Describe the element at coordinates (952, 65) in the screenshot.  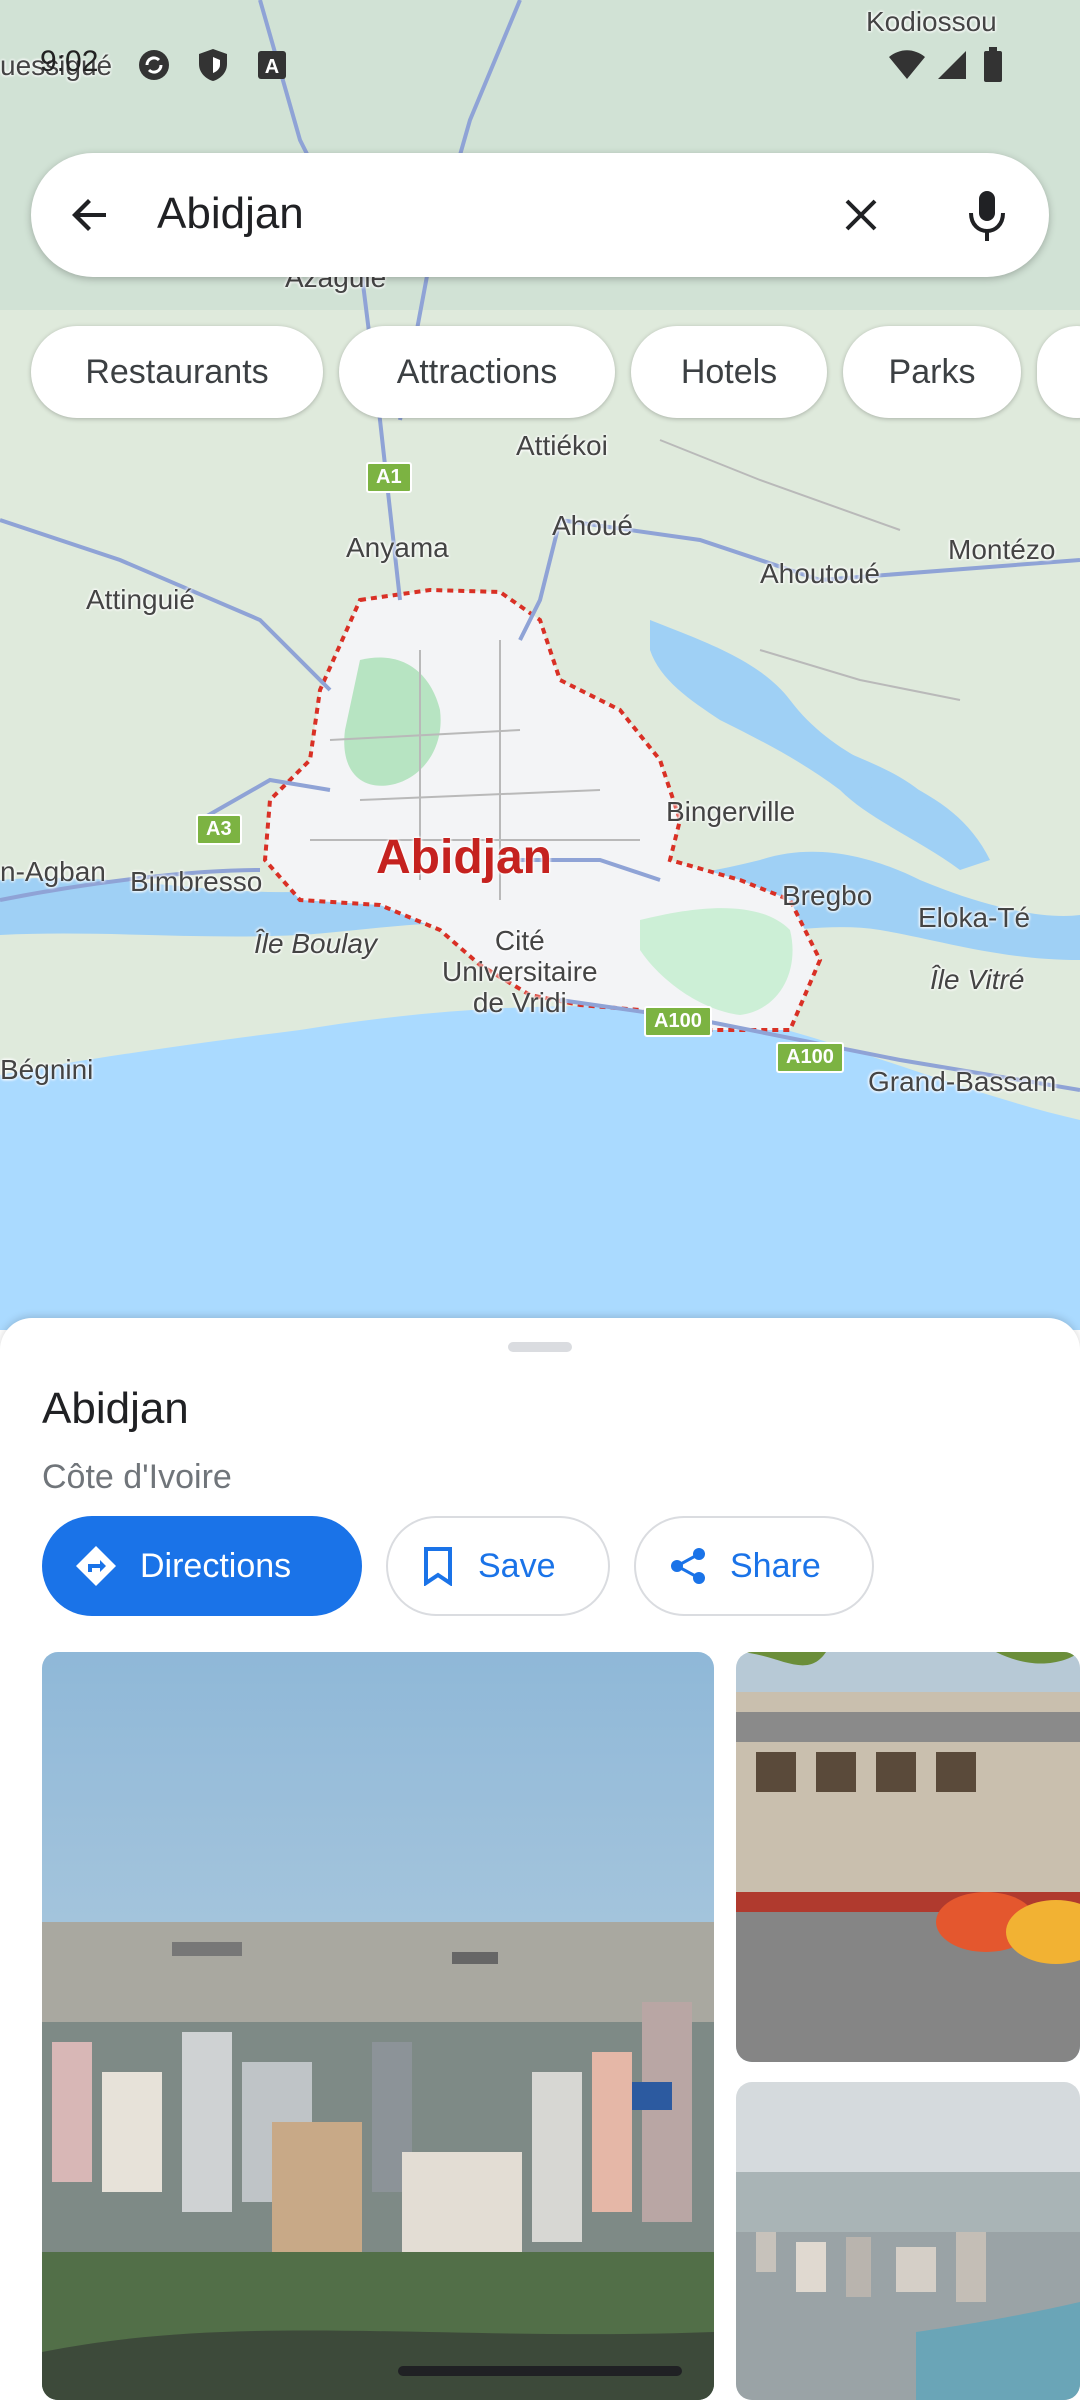
I see `signal-icon` at that location.